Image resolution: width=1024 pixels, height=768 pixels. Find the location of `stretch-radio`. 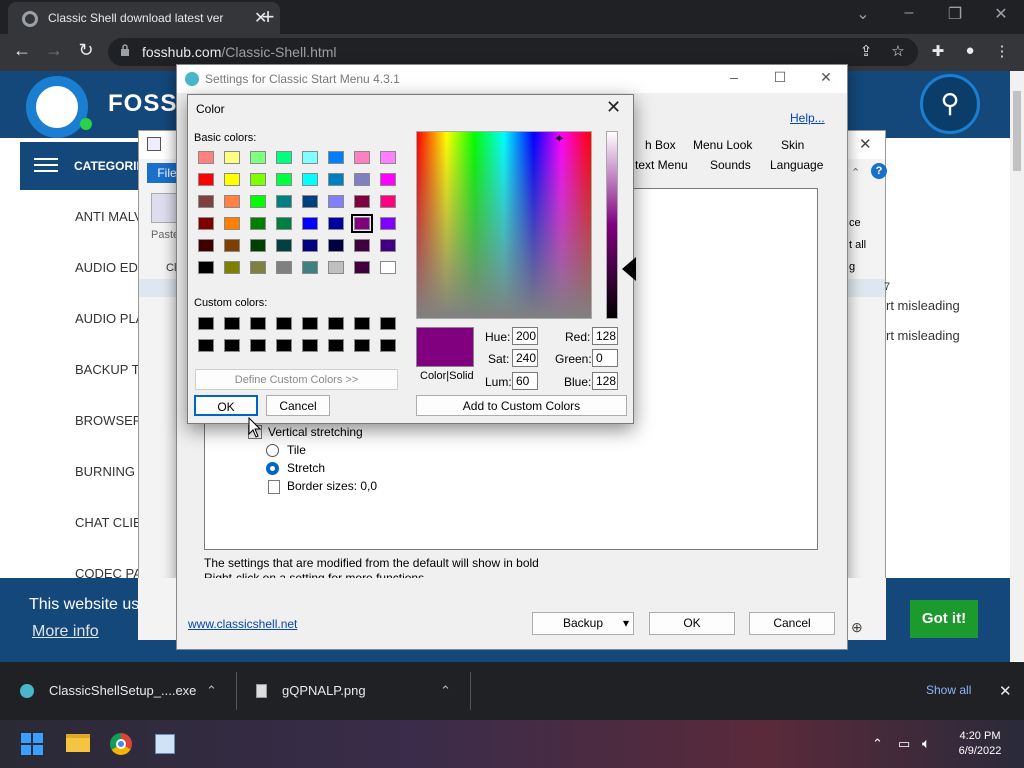

stretch-radio is located at coordinates (272, 468).